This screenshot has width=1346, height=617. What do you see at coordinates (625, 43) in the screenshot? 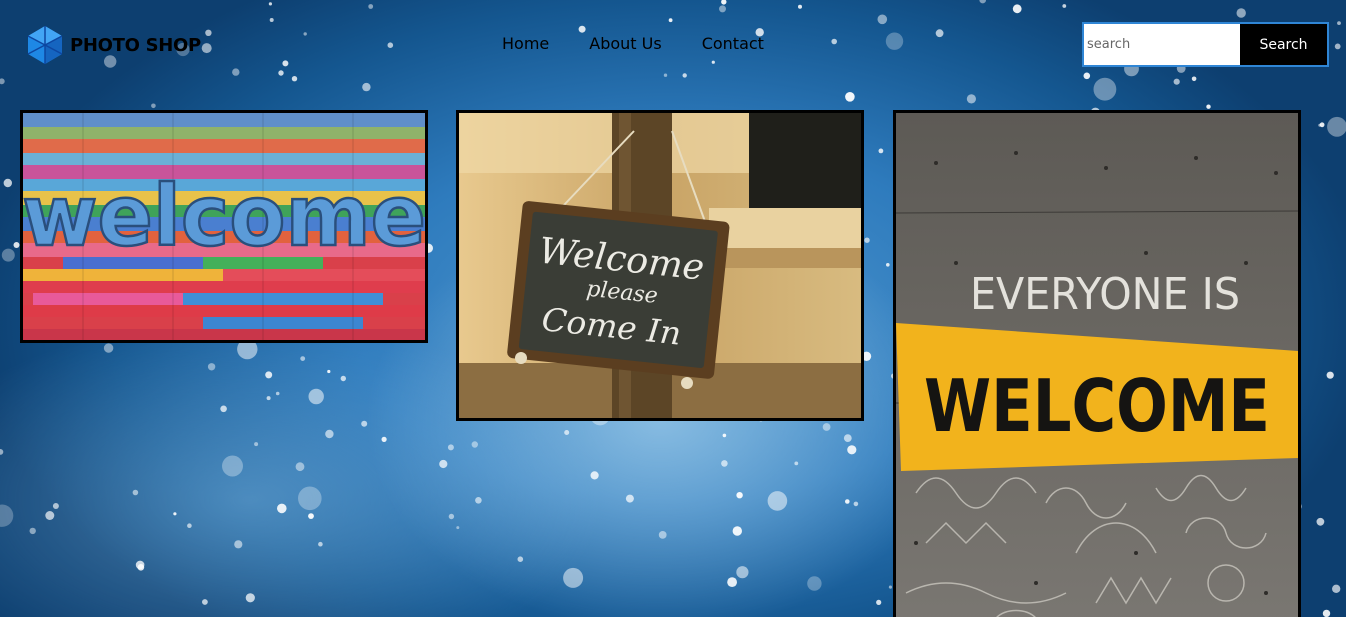
I see `nav-about-us: About Us` at bounding box center [625, 43].